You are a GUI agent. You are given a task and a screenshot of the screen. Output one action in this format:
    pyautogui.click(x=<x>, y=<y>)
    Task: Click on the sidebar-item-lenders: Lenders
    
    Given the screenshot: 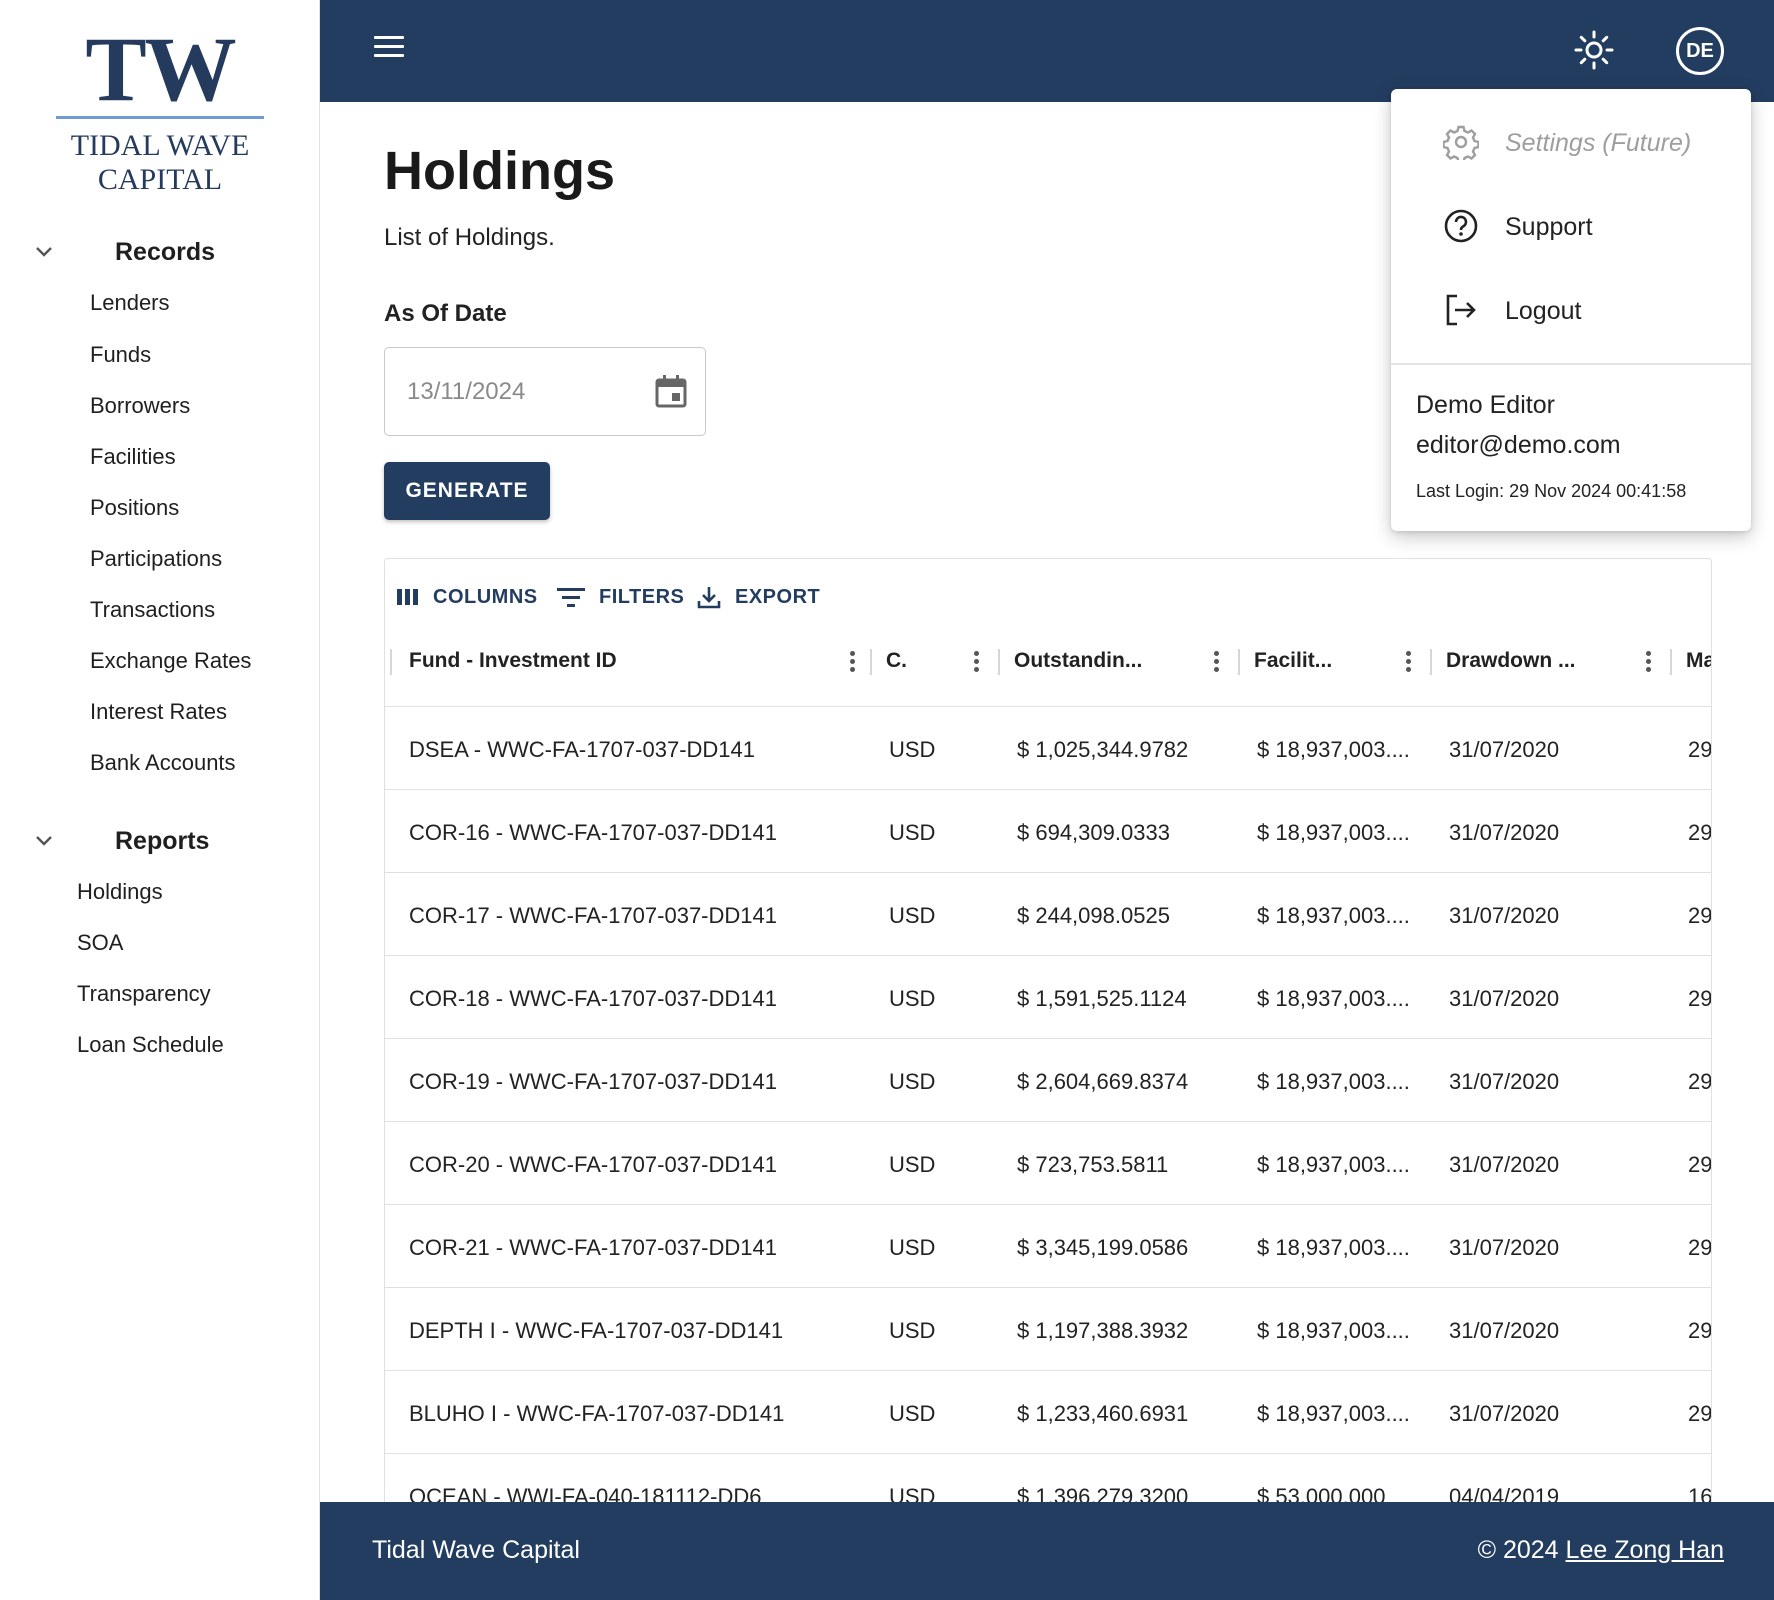 What is the action you would take?
    pyautogui.click(x=130, y=303)
    